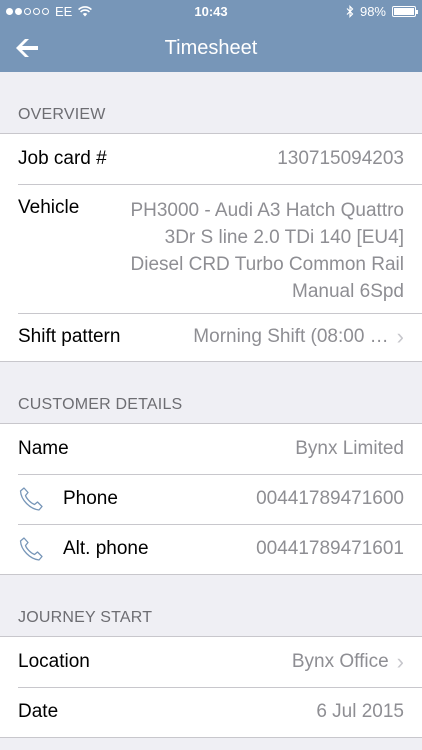  Describe the element at coordinates (340, 661) in the screenshot. I see `location-value: Bynx Office` at that location.